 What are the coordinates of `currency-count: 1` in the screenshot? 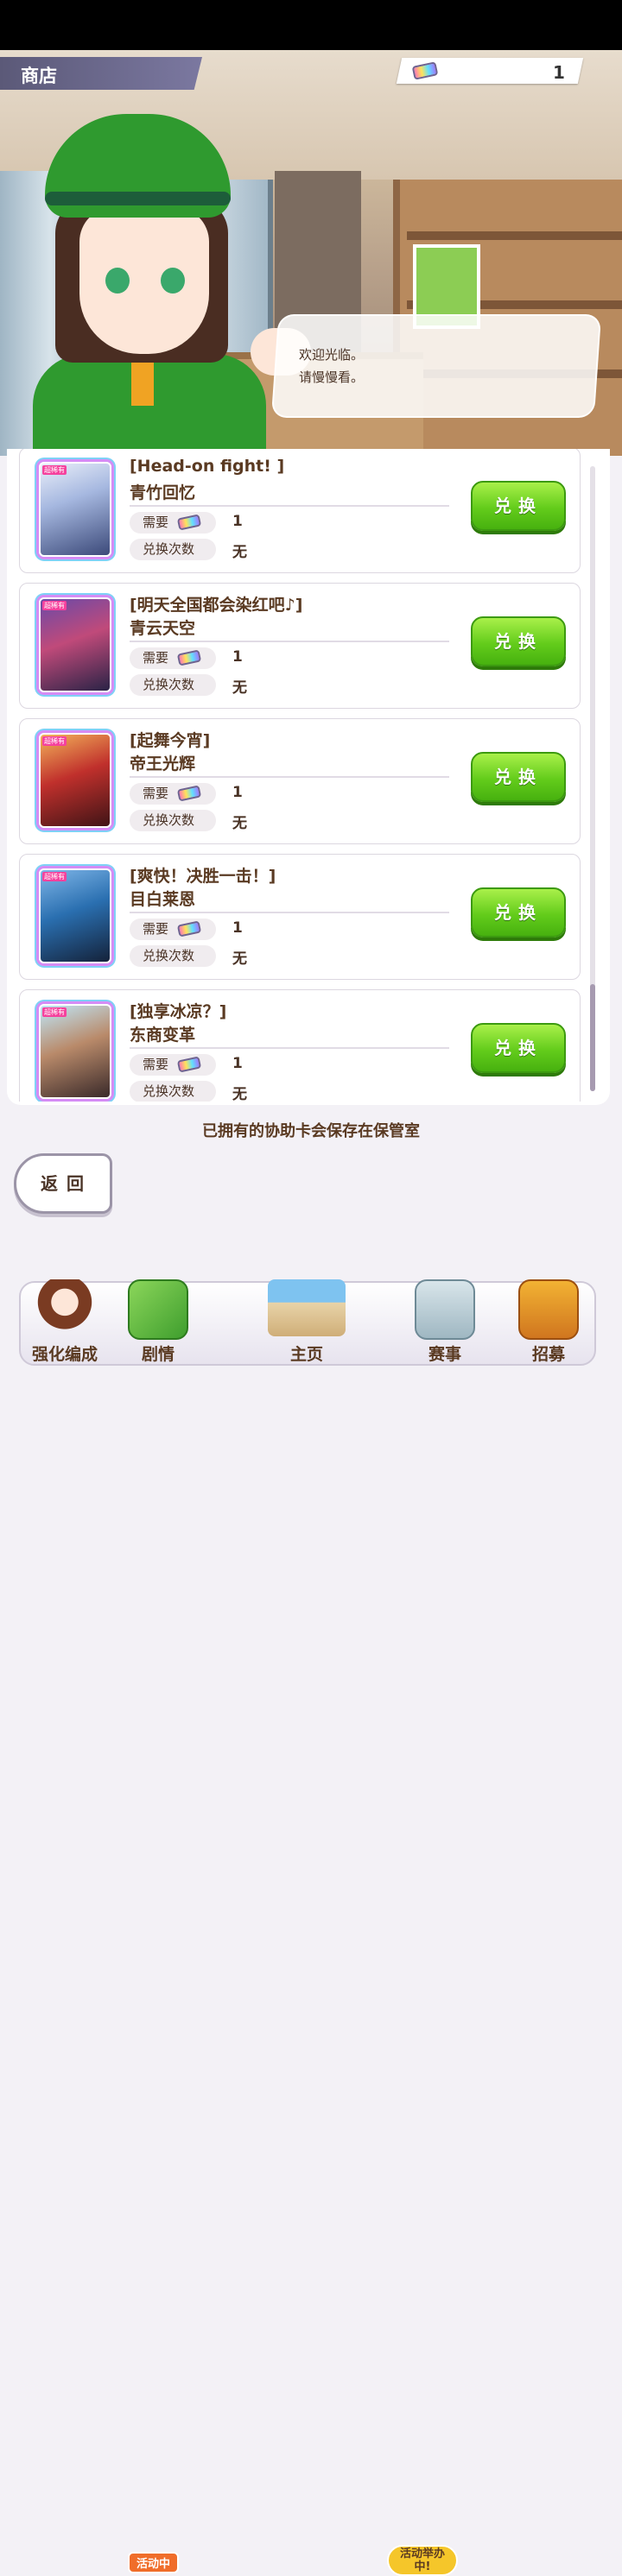 It's located at (559, 72).